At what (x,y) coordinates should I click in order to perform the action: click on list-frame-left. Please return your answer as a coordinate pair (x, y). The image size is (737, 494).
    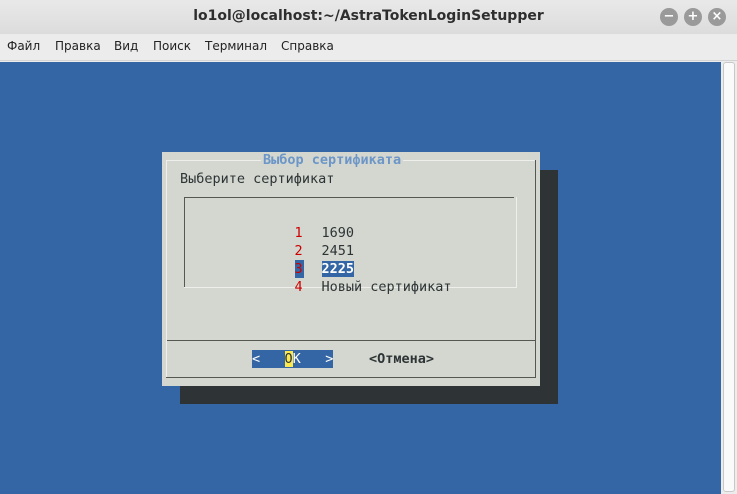
    Looking at the image, I should click on (184, 242).